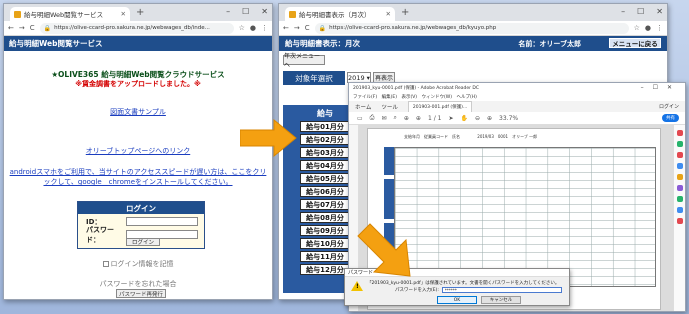 The image size is (689, 314). What do you see at coordinates (70, 14) in the screenshot?
I see `tab-login: 給与明細Web閲覧サービス ✕` at bounding box center [70, 14].